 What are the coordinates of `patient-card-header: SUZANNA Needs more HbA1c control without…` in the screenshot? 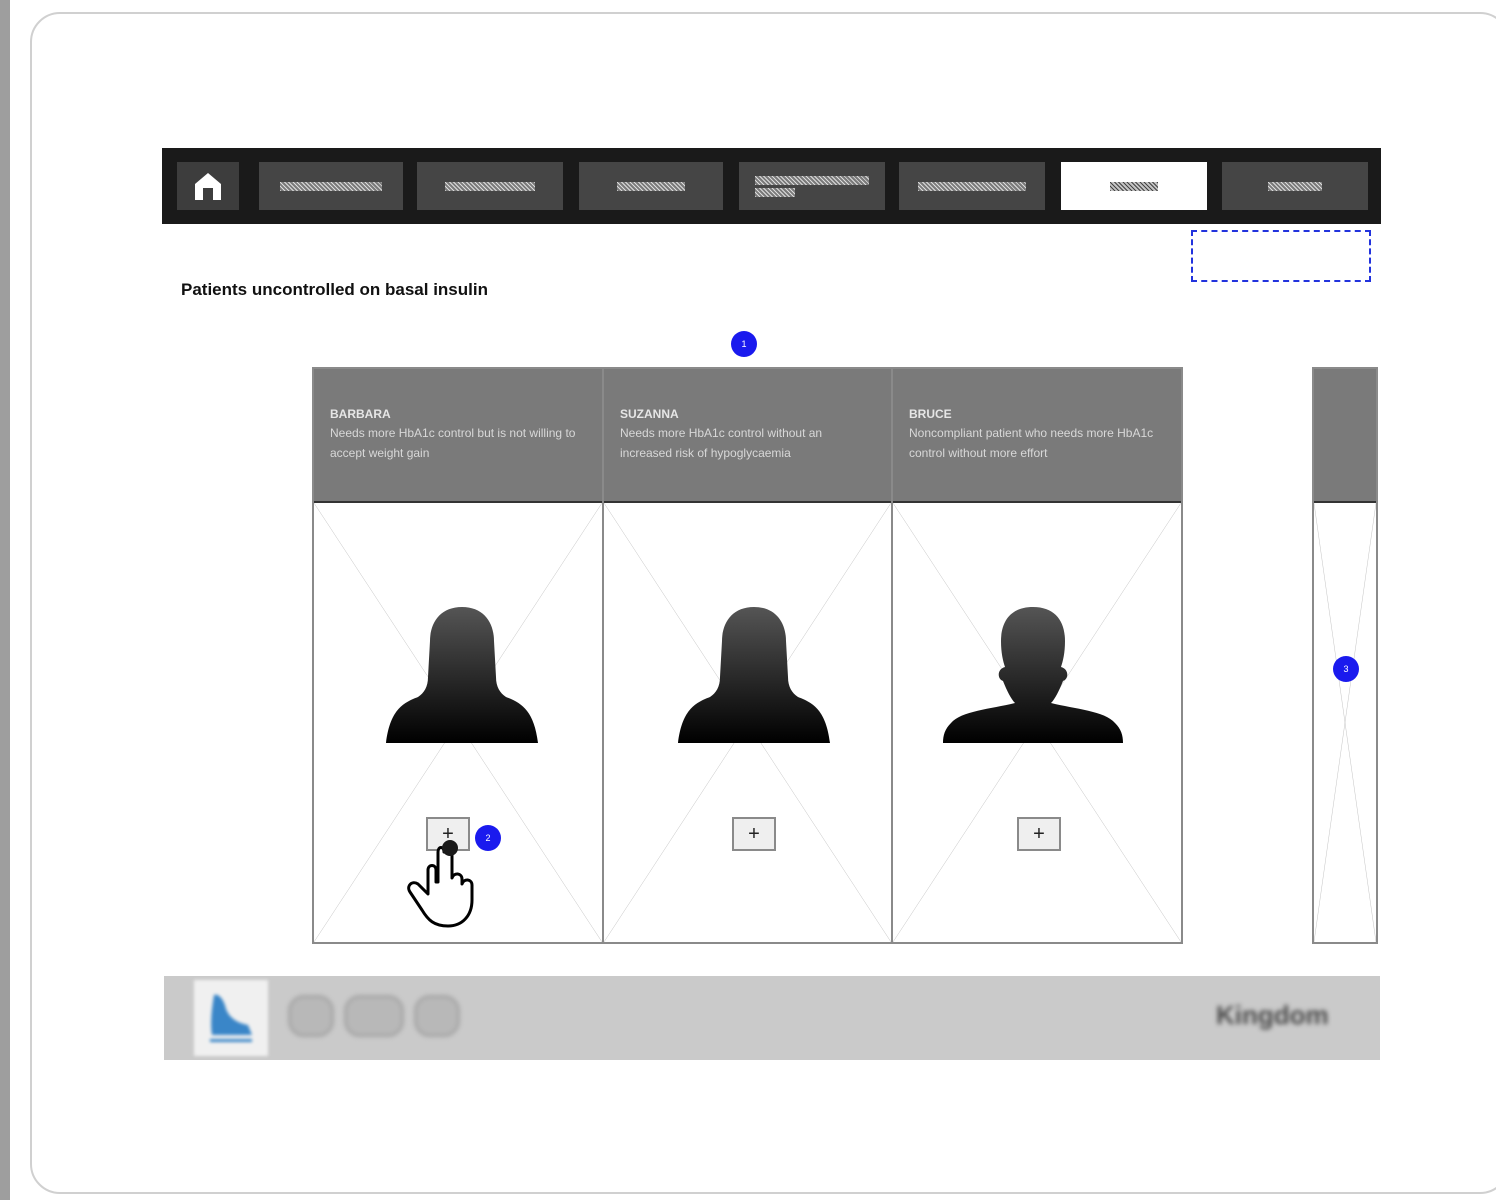 It's located at (747, 436).